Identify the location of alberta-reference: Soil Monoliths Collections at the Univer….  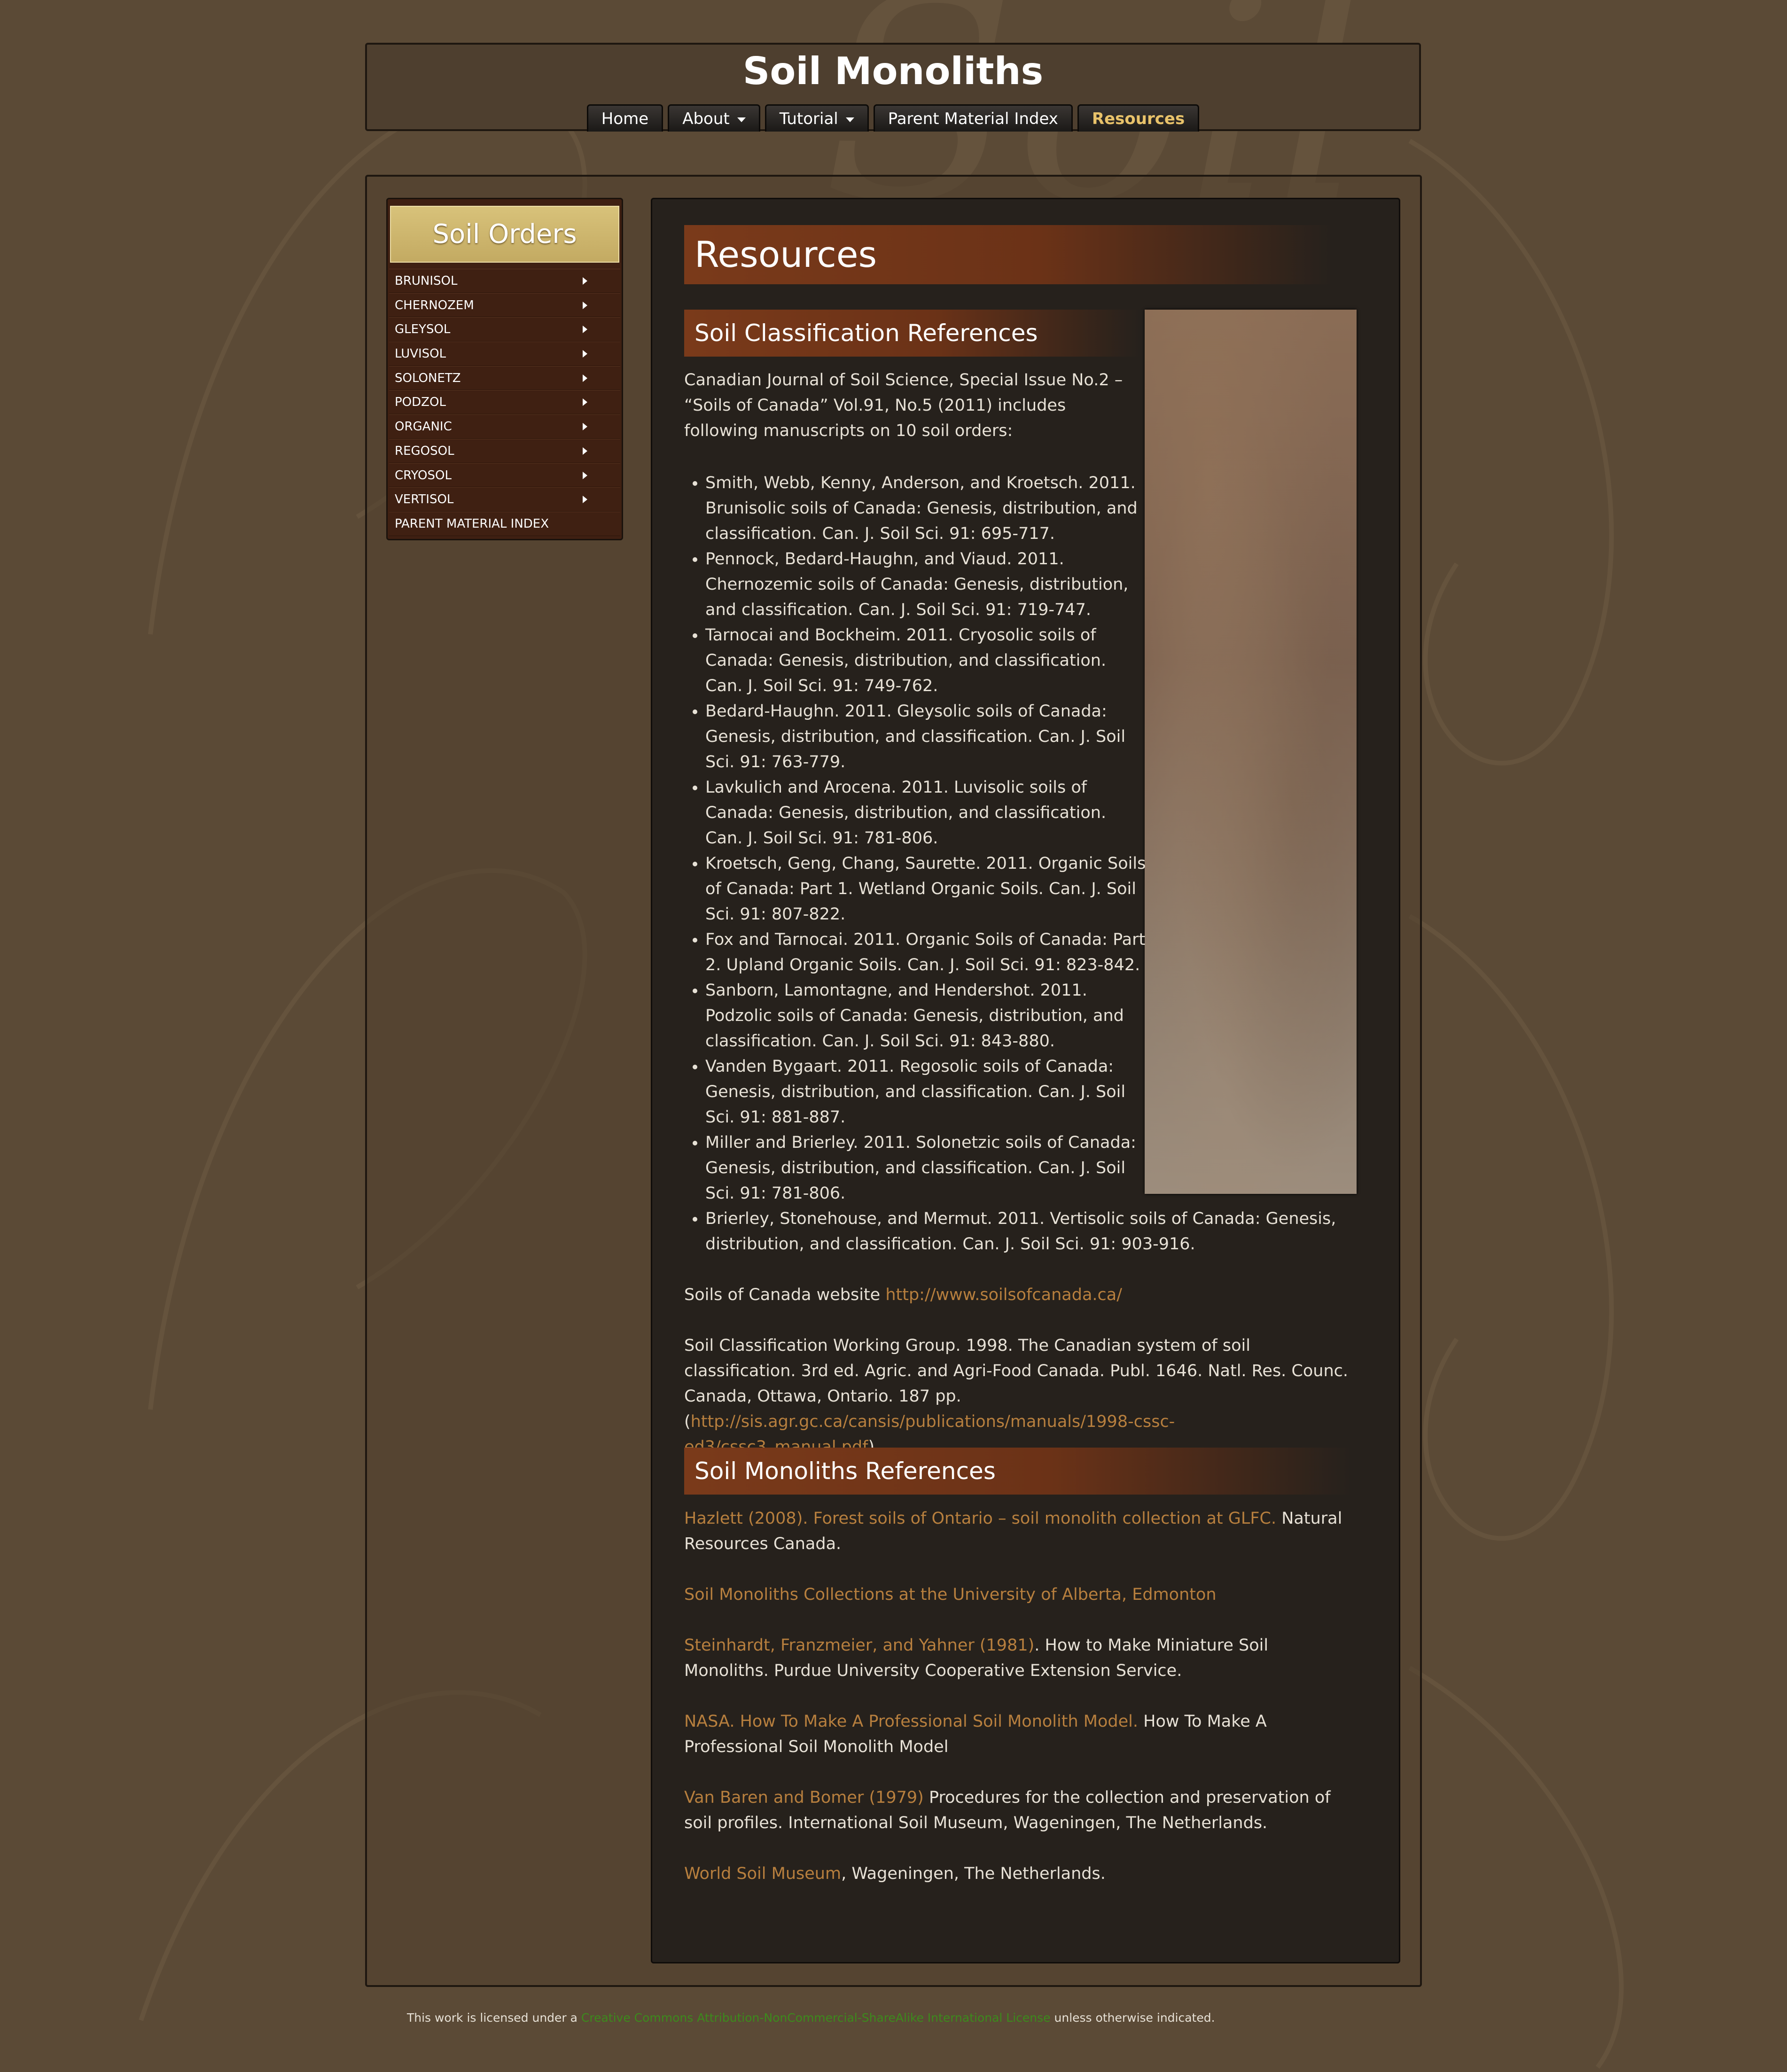
(1017, 1595).